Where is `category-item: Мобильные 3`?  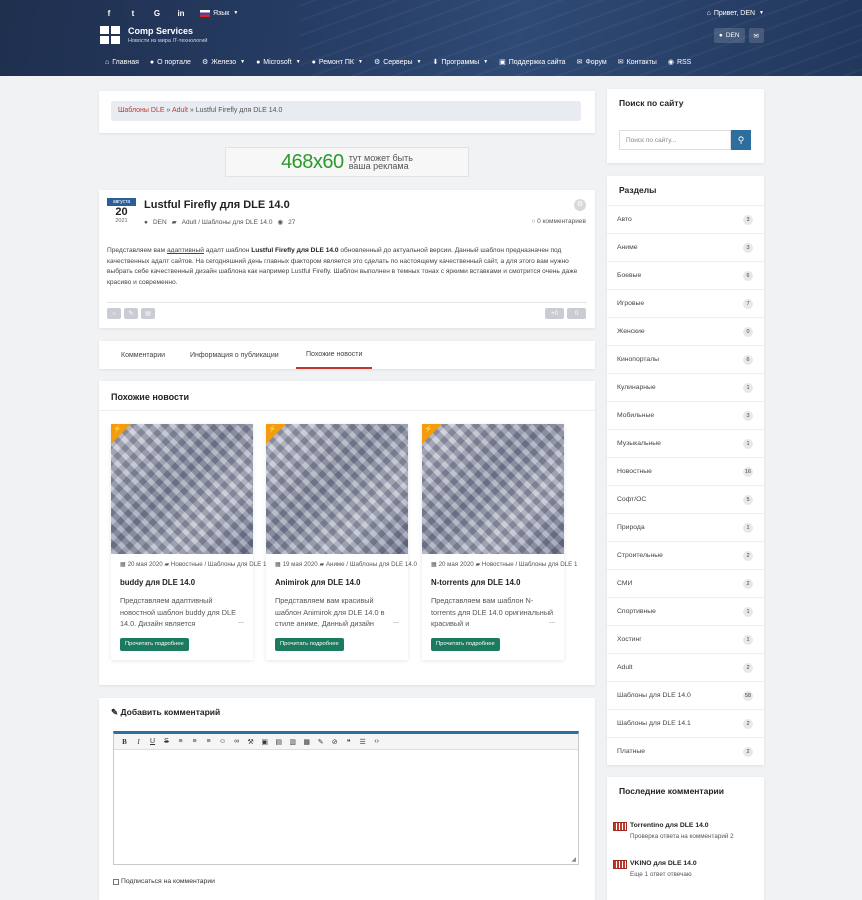
category-item: Мобильные 3 is located at coordinates (685, 415).